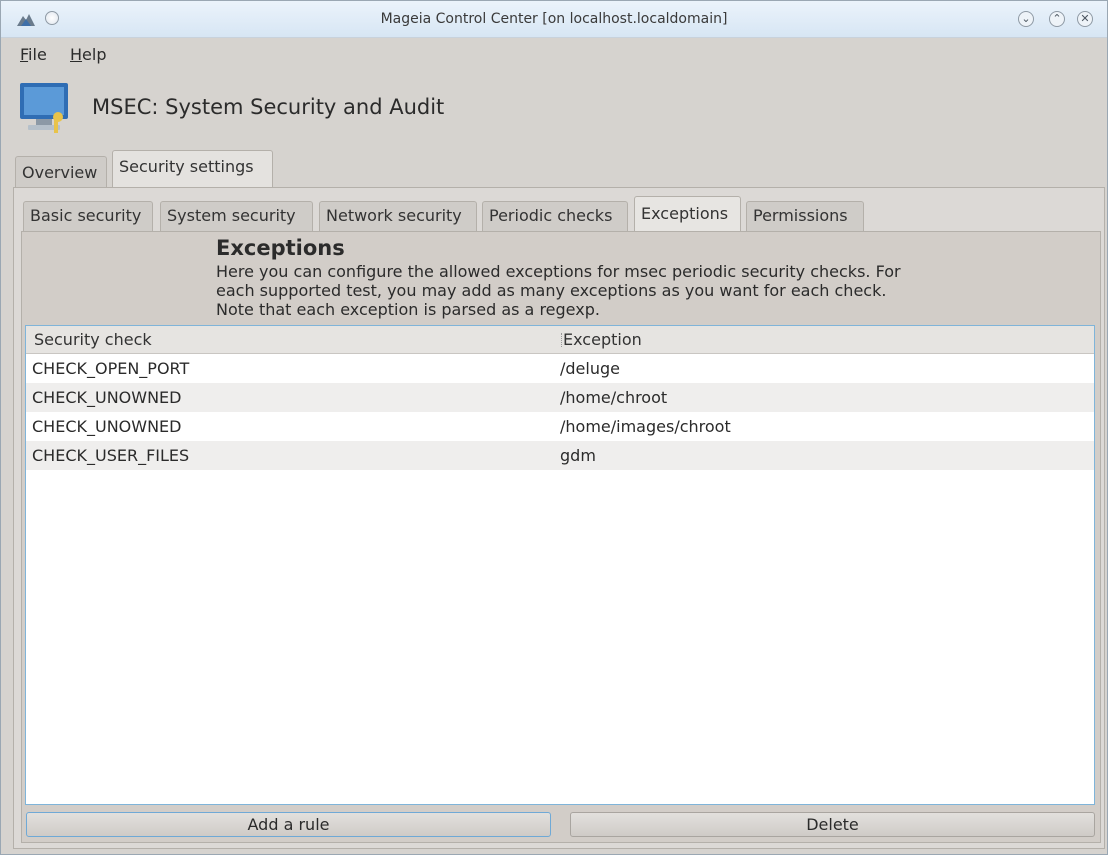  What do you see at coordinates (236, 216) in the screenshot?
I see `tab-system-security: System security` at bounding box center [236, 216].